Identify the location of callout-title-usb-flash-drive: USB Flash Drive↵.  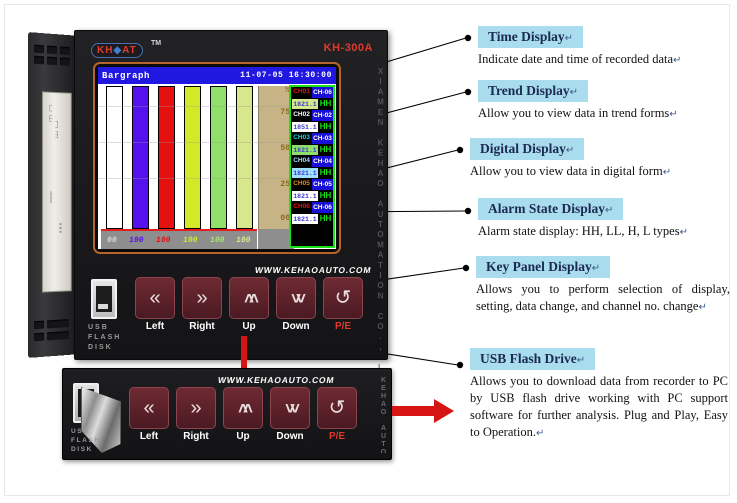
(533, 359).